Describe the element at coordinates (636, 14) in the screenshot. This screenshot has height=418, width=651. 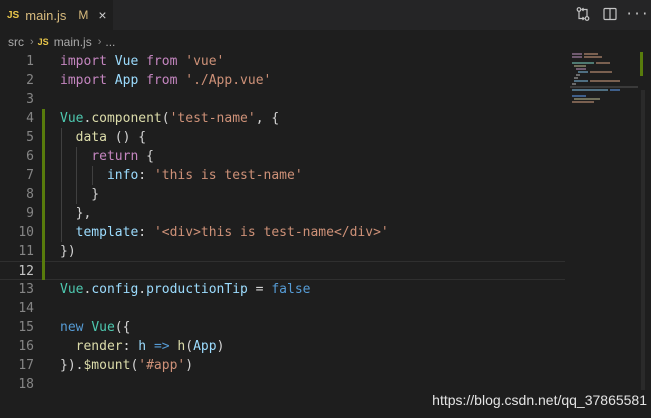
I see `more-actions-icon: ···` at that location.